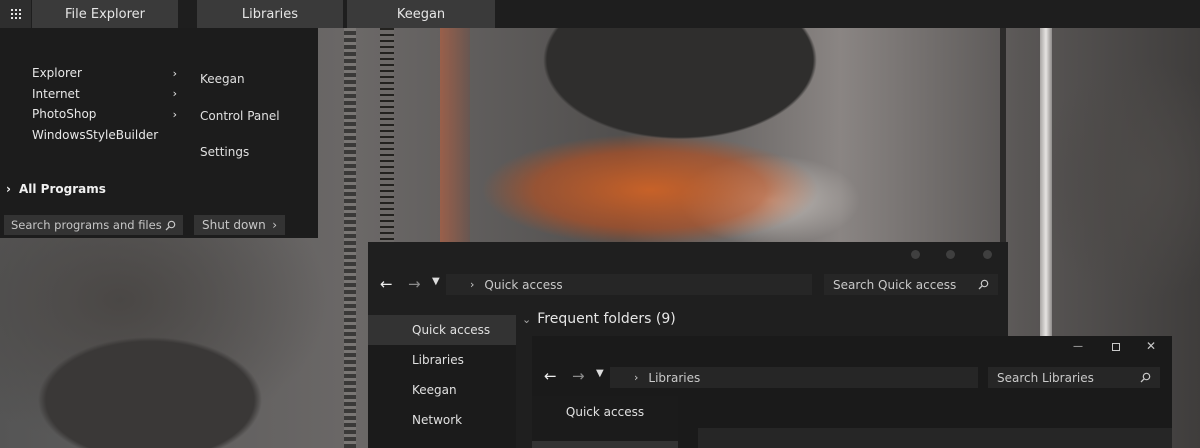 The image size is (1200, 448). I want to click on shutdown-button: Shut down ›, so click(239, 225).